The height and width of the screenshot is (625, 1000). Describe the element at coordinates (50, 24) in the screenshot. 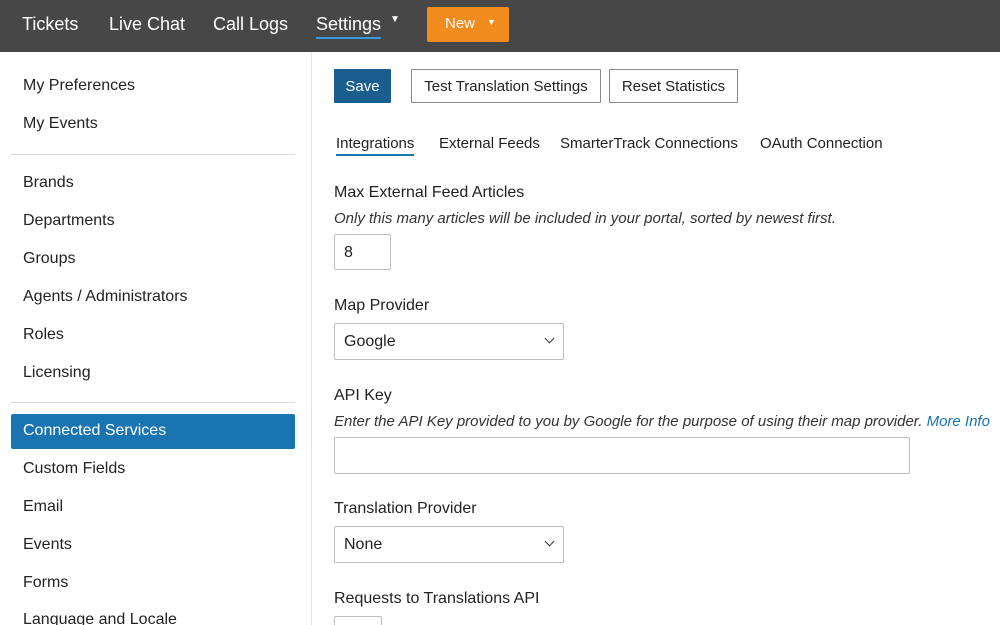

I see `nav-tickets: Tickets` at that location.